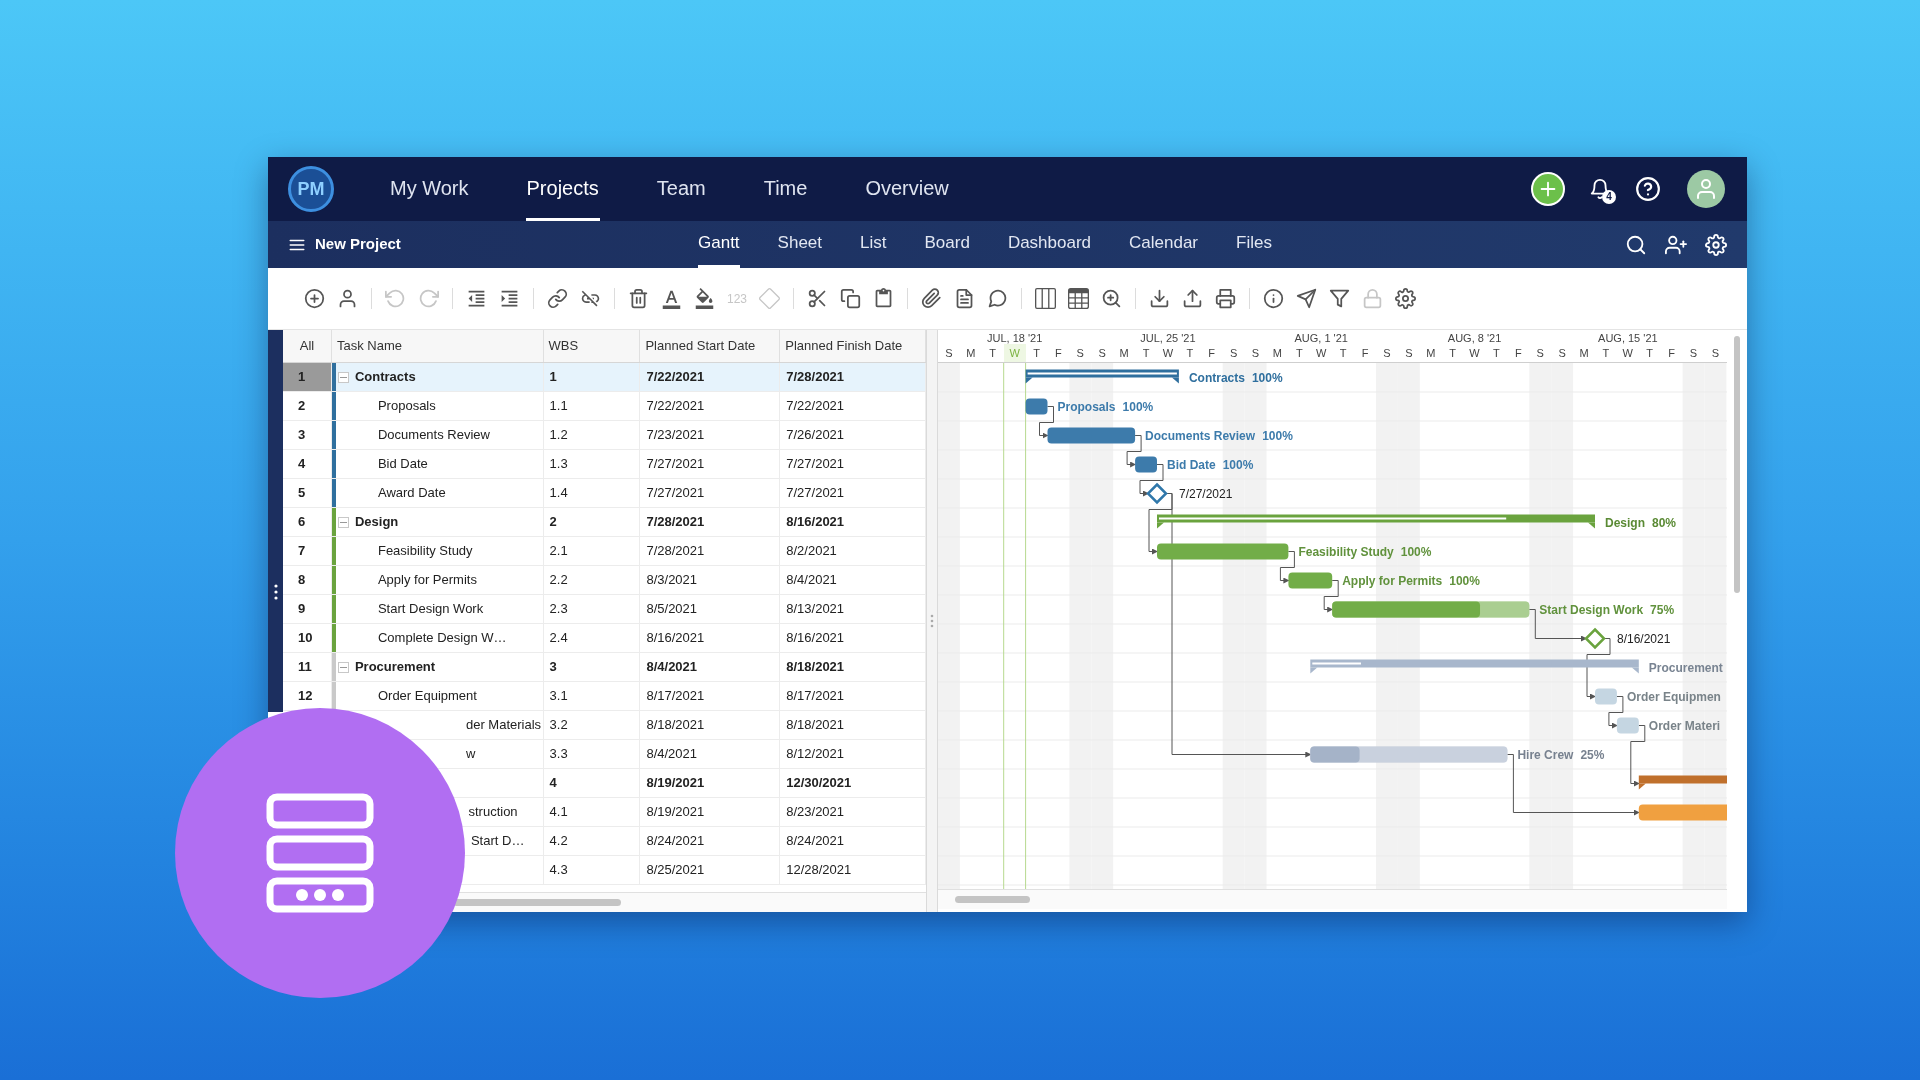 Image resolution: width=1920 pixels, height=1080 pixels. What do you see at coordinates (800, 244) in the screenshot?
I see `view-tab: Sheet` at bounding box center [800, 244].